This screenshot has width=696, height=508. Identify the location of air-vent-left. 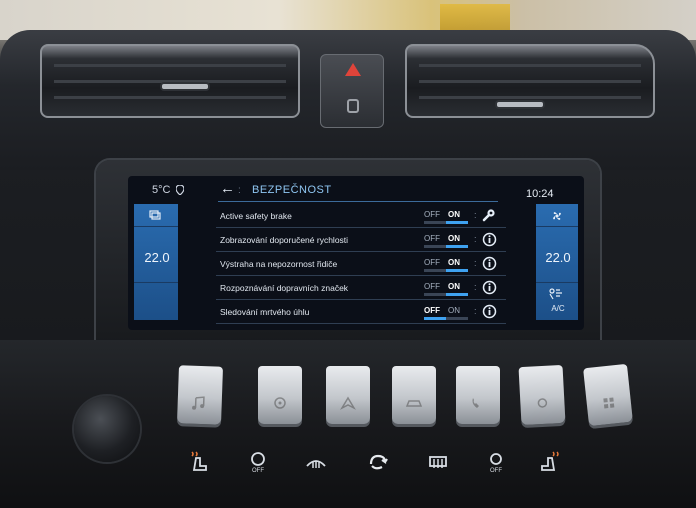
(170, 81).